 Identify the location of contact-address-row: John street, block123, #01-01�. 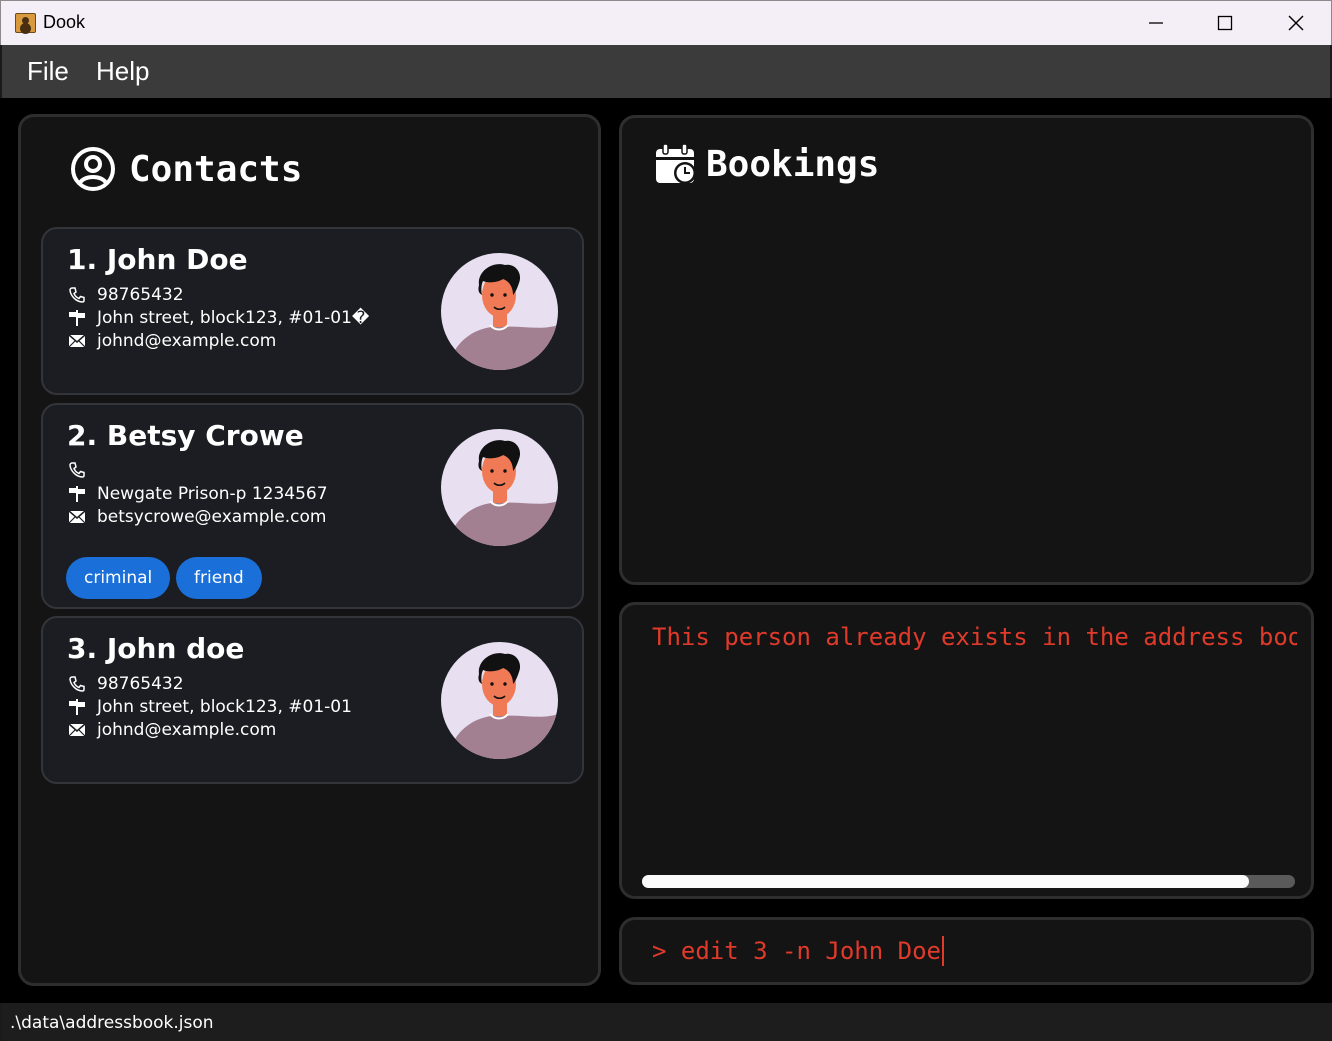
(218, 318).